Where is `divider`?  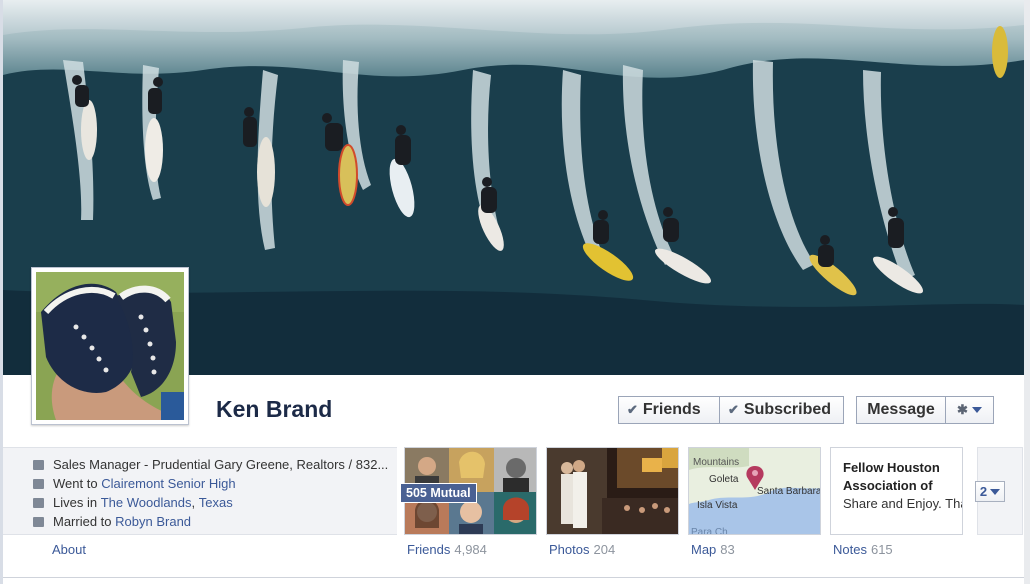 divider is located at coordinates (513, 577).